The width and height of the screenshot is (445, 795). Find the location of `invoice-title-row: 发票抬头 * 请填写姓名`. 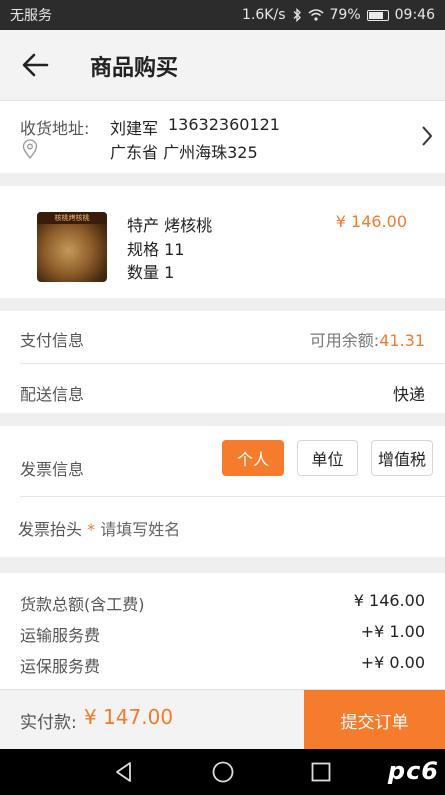

invoice-title-row: 发票抬头 * 请填写姓名 is located at coordinates (99, 528).